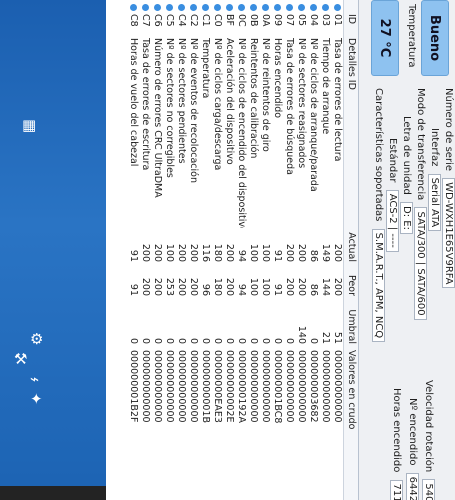  Describe the element at coordinates (325, 250) in the screenshot. I see `table-row: 03 Tiempo de arranque 149 144 21 000000000000` at that location.